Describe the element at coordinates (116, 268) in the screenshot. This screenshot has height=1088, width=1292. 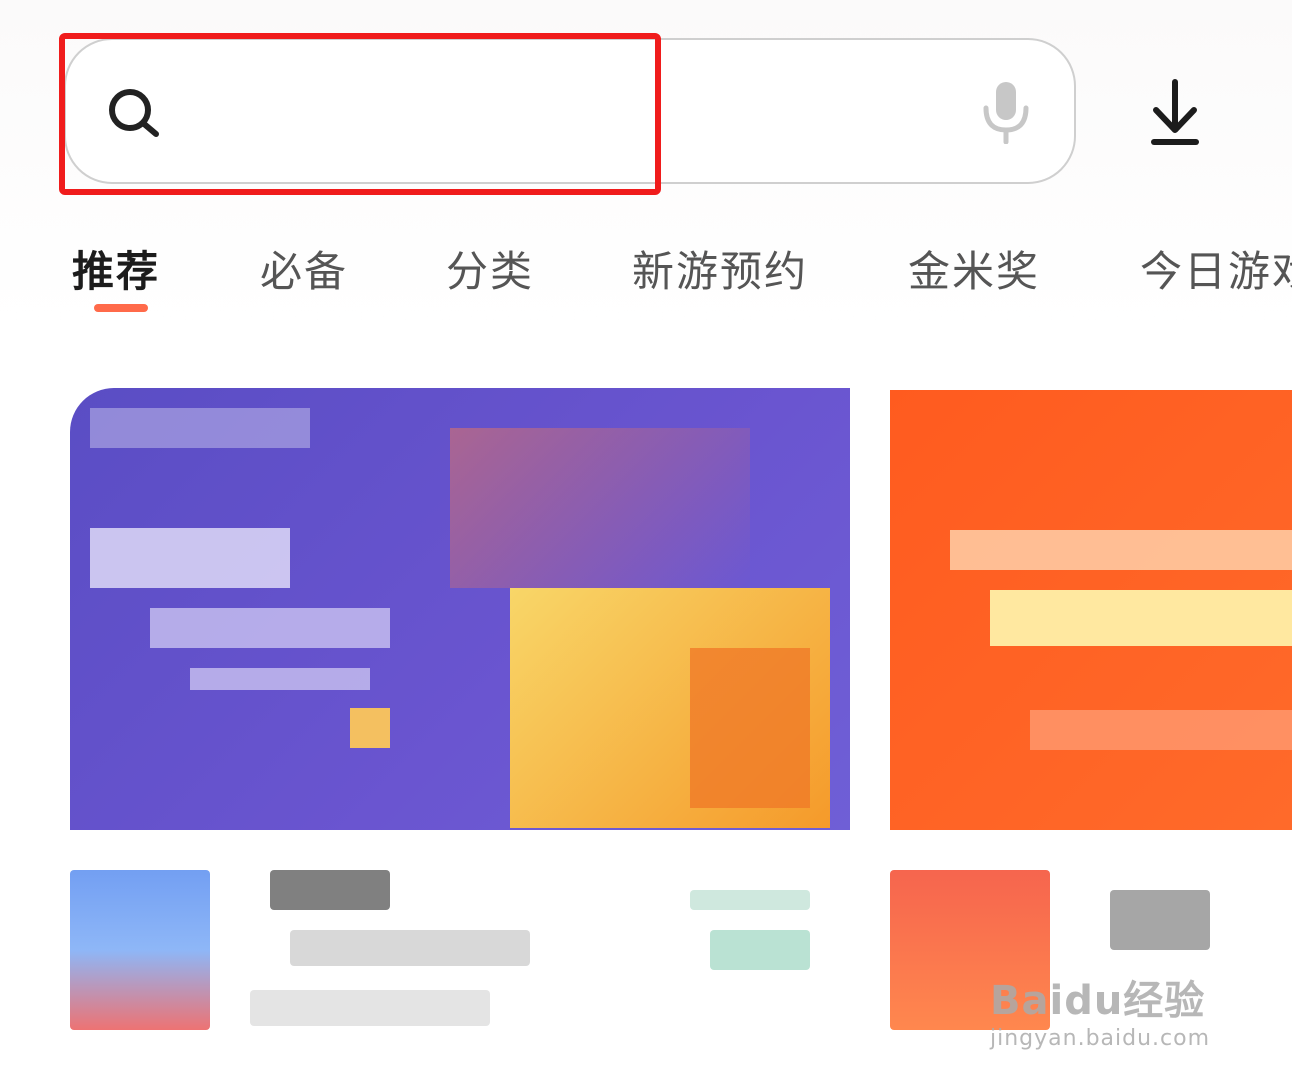
I see `tab-recommend: 推荐` at that location.